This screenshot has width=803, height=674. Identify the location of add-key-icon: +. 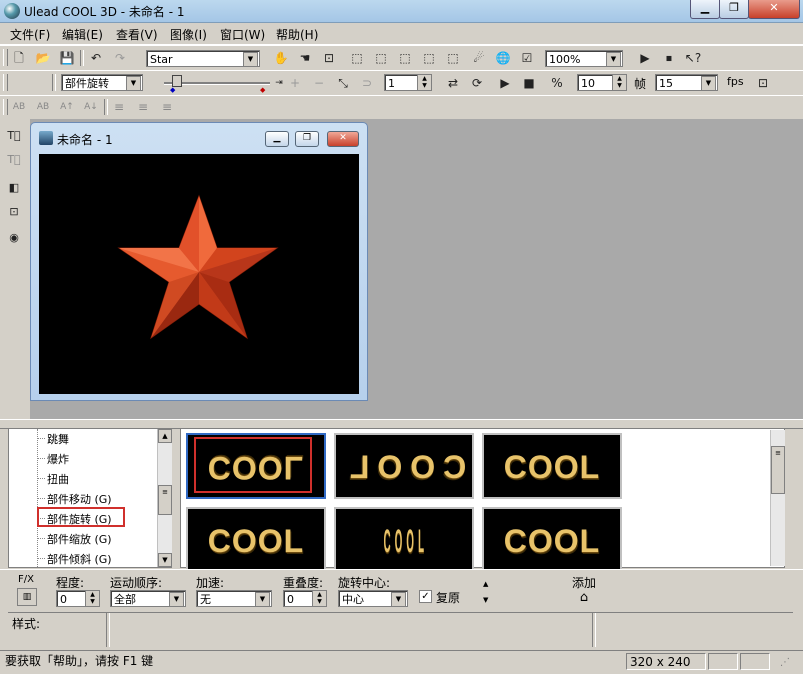
(295, 83).